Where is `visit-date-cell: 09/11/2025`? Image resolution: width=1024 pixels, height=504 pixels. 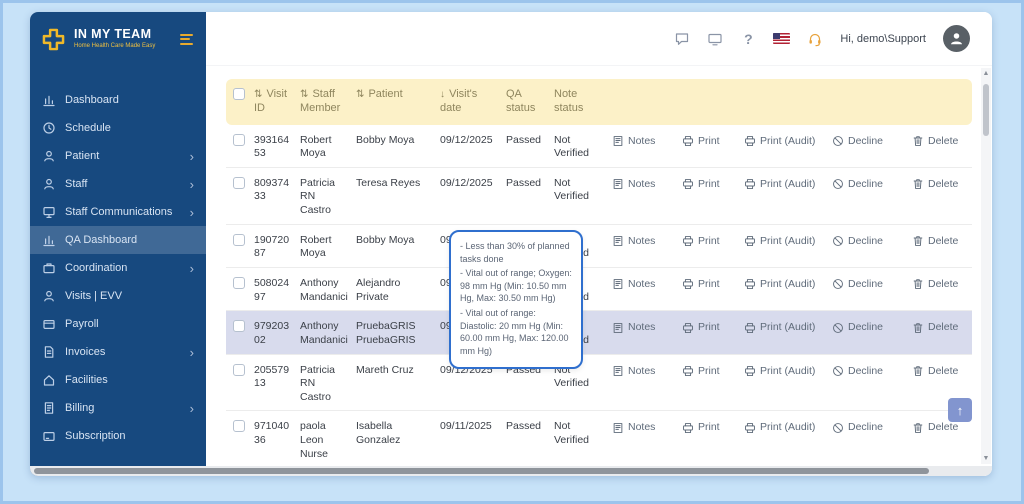
visit-date-cell: 09/11/2025 is located at coordinates (466, 426).